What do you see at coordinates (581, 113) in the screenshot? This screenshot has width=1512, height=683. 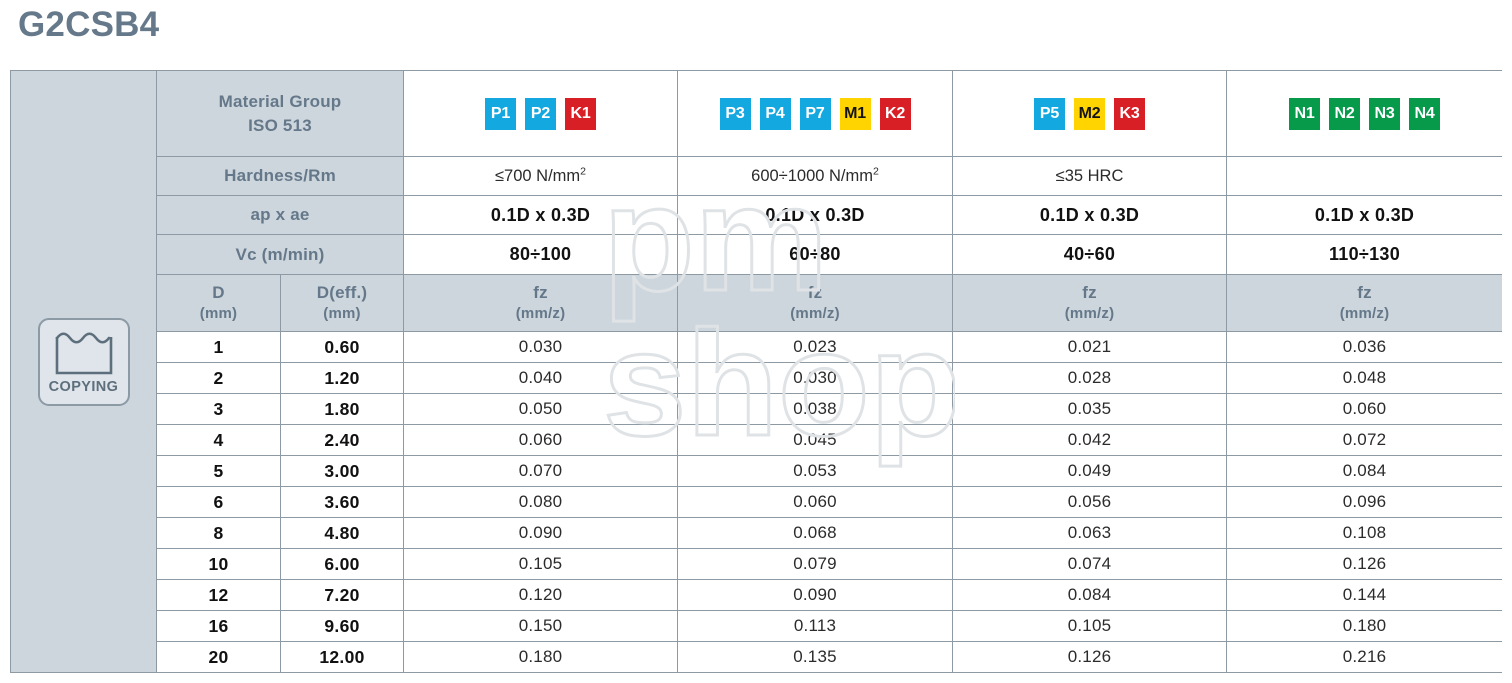 I see `material-badge-k1: K1` at bounding box center [581, 113].